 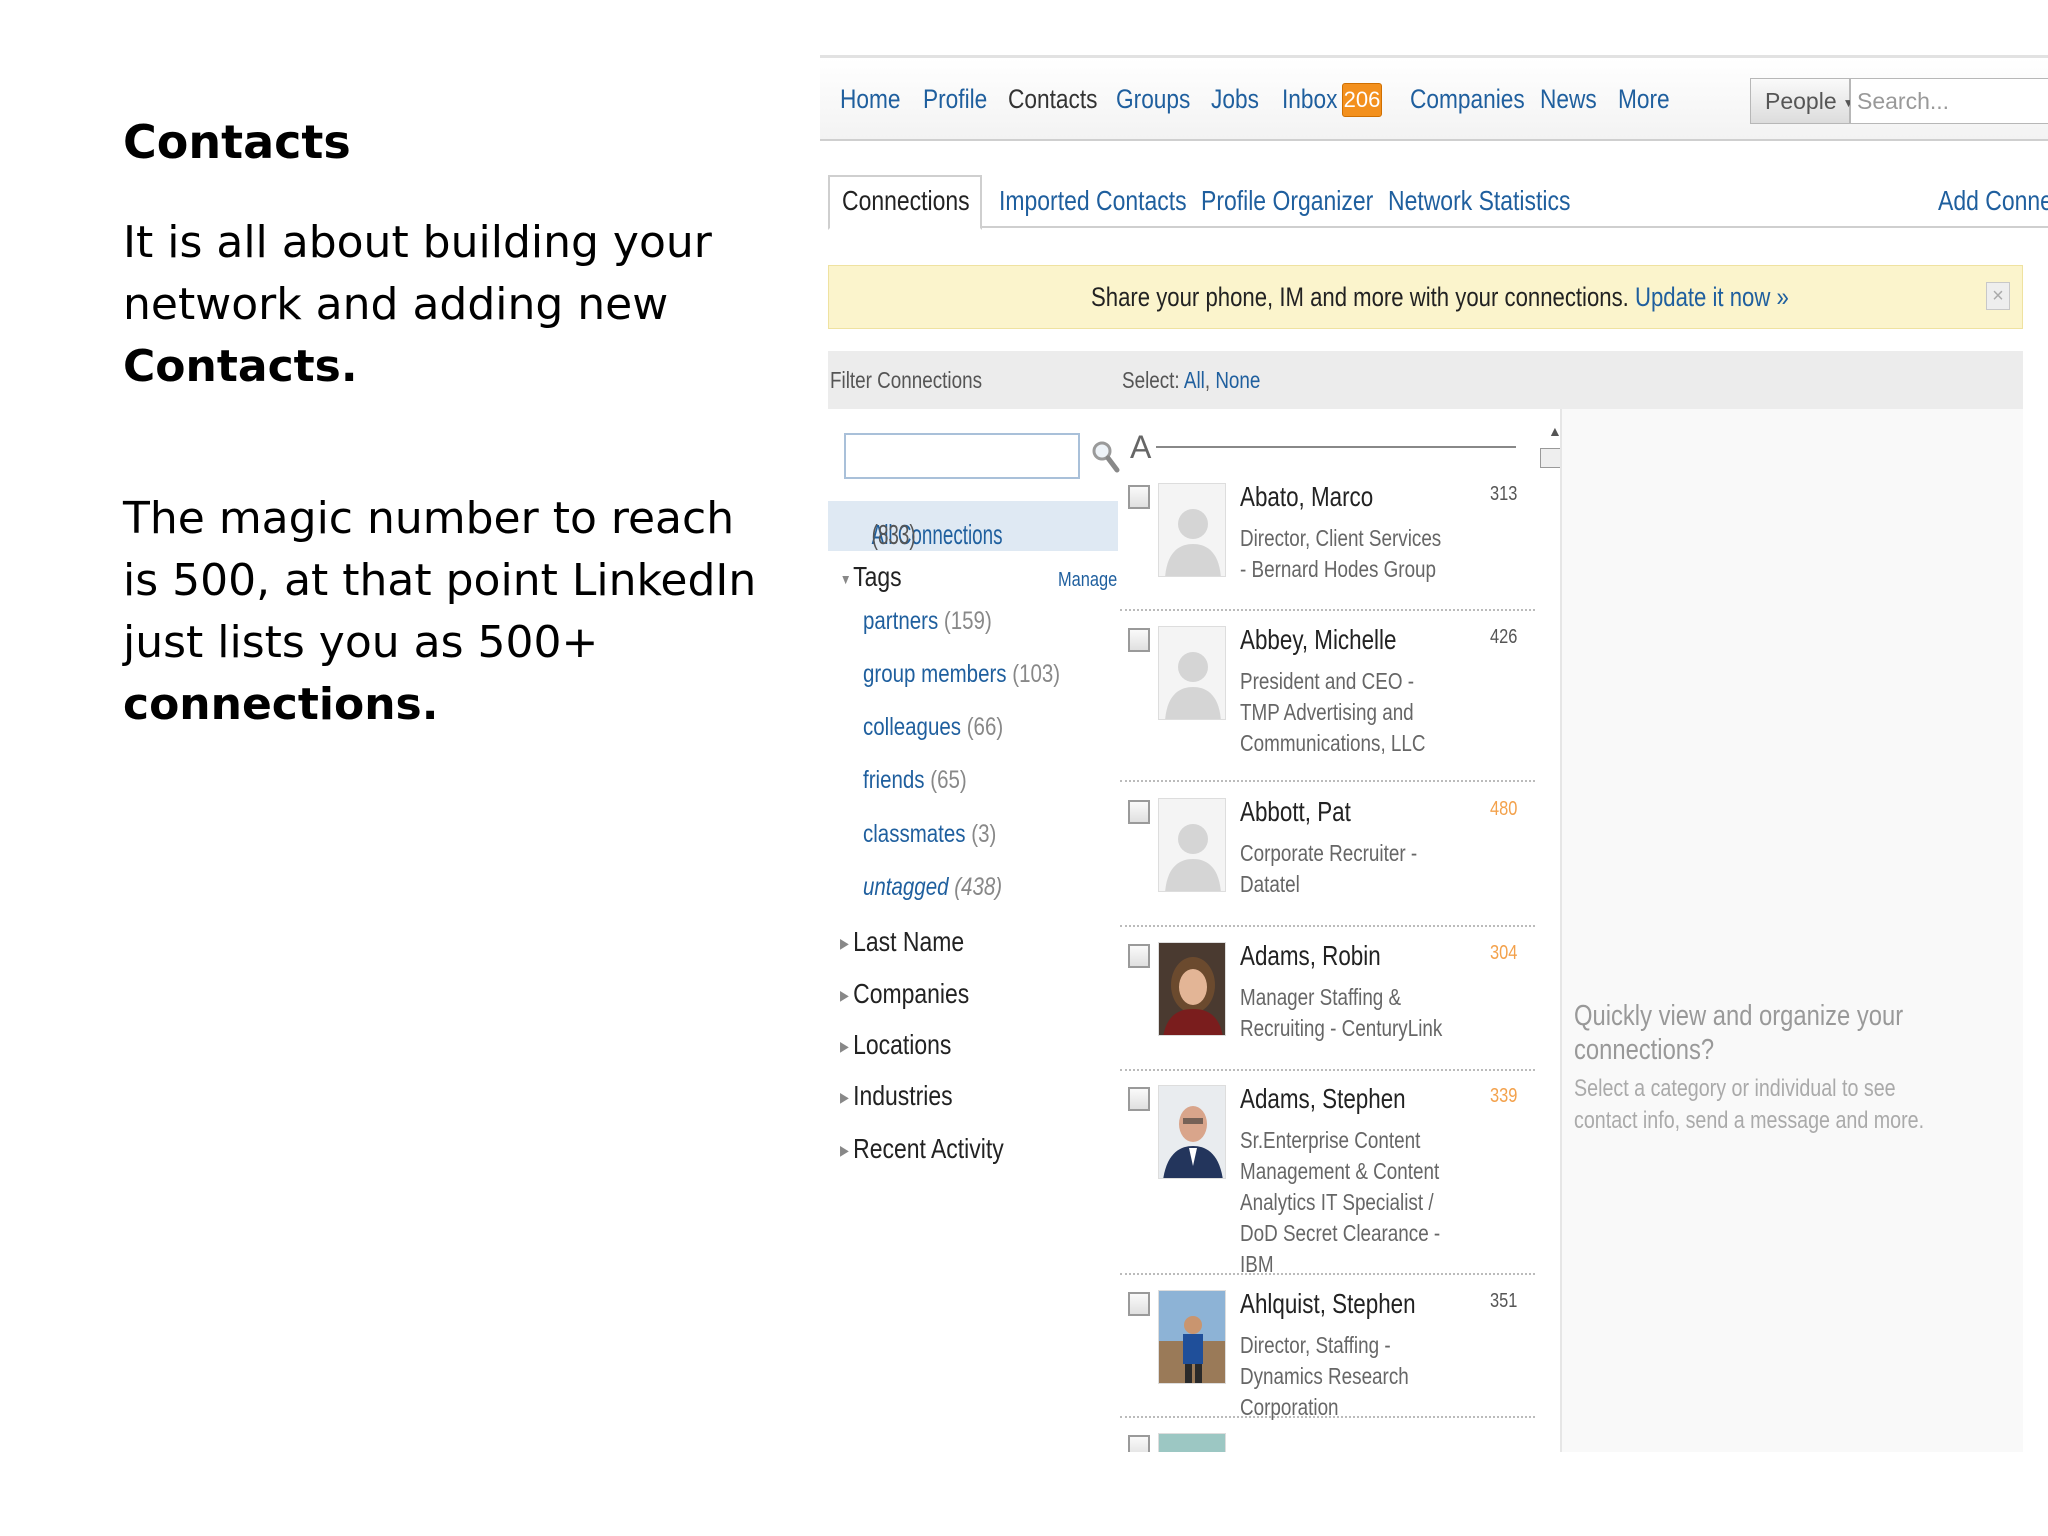 What do you see at coordinates (962, 456) in the screenshot?
I see `filter-search-input` at bounding box center [962, 456].